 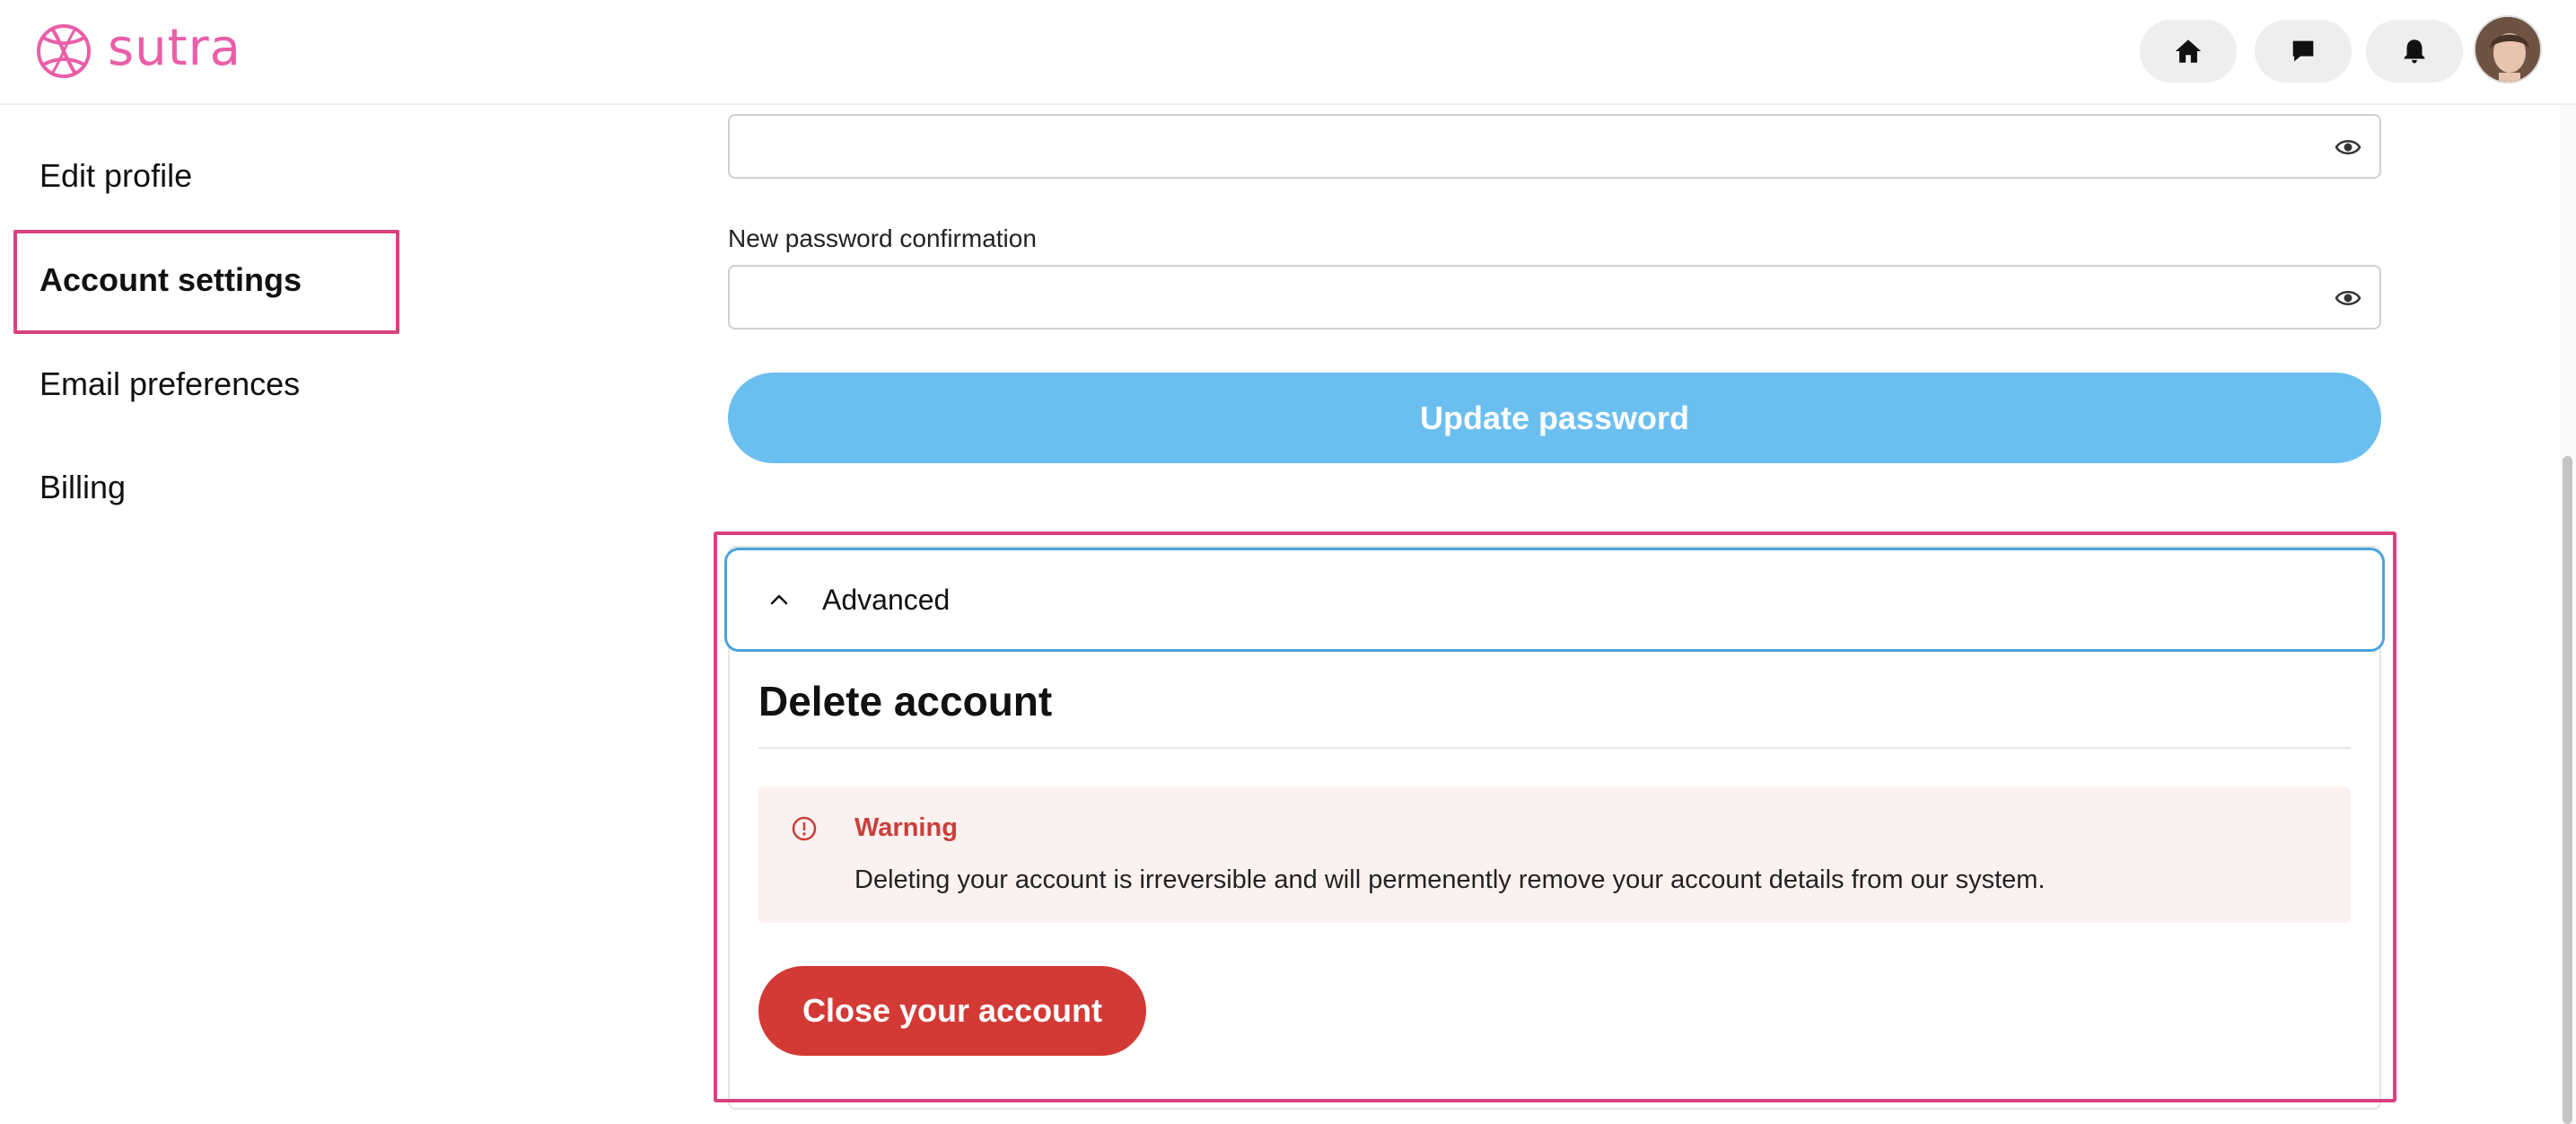 I want to click on chat-icon, so click(x=2303, y=51).